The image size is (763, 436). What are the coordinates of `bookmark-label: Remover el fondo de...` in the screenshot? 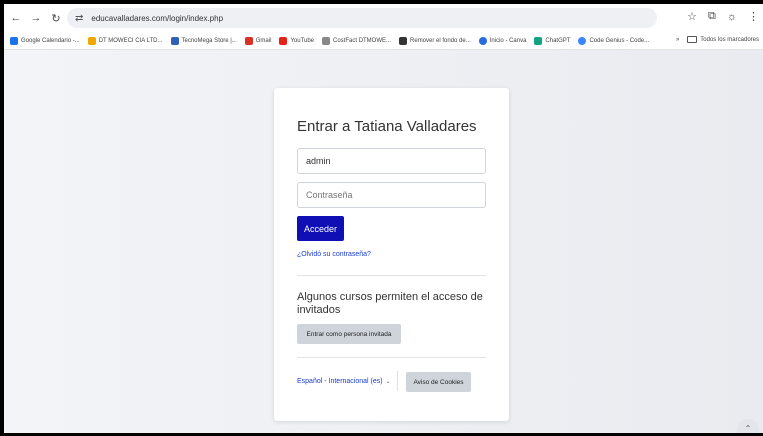 It's located at (440, 40).